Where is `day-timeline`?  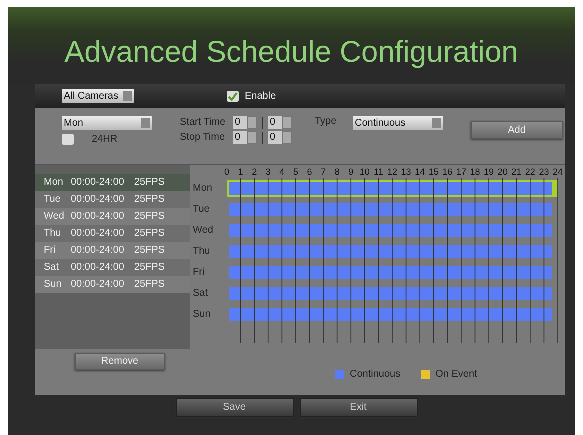
day-timeline is located at coordinates (392, 188).